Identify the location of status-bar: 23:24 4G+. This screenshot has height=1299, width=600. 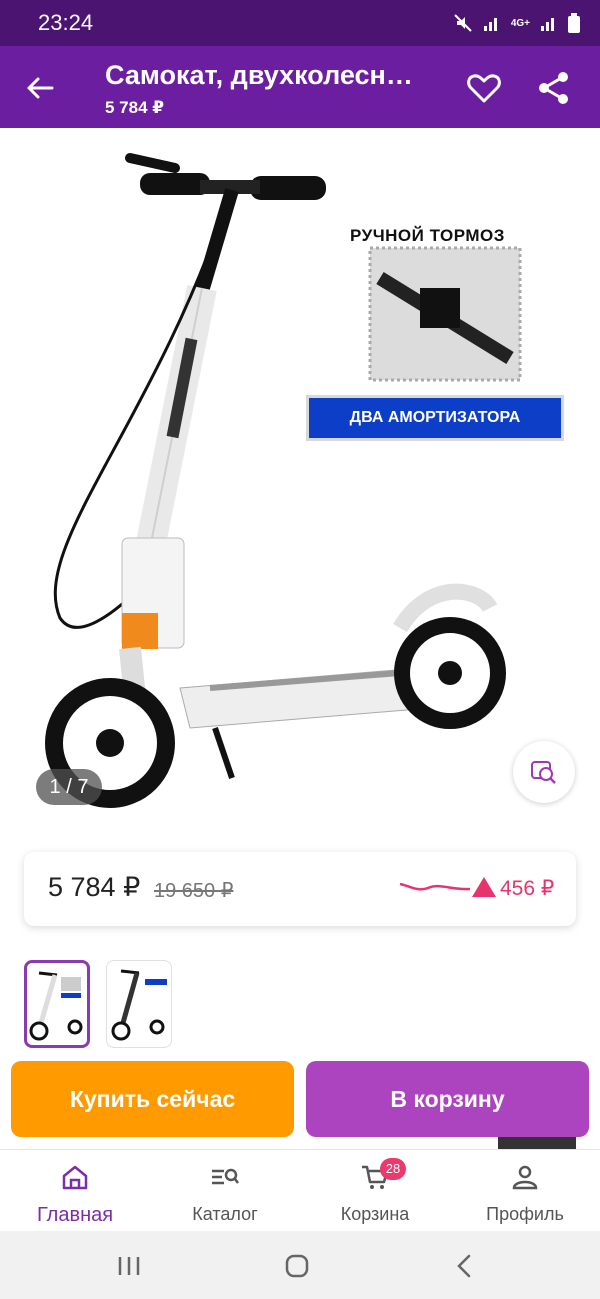
(300, 23).